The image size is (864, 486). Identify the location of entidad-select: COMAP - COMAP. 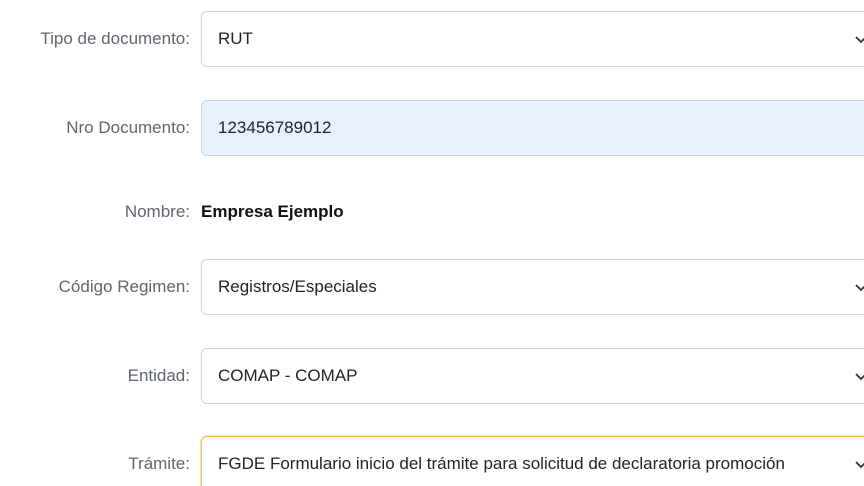
(532, 376).